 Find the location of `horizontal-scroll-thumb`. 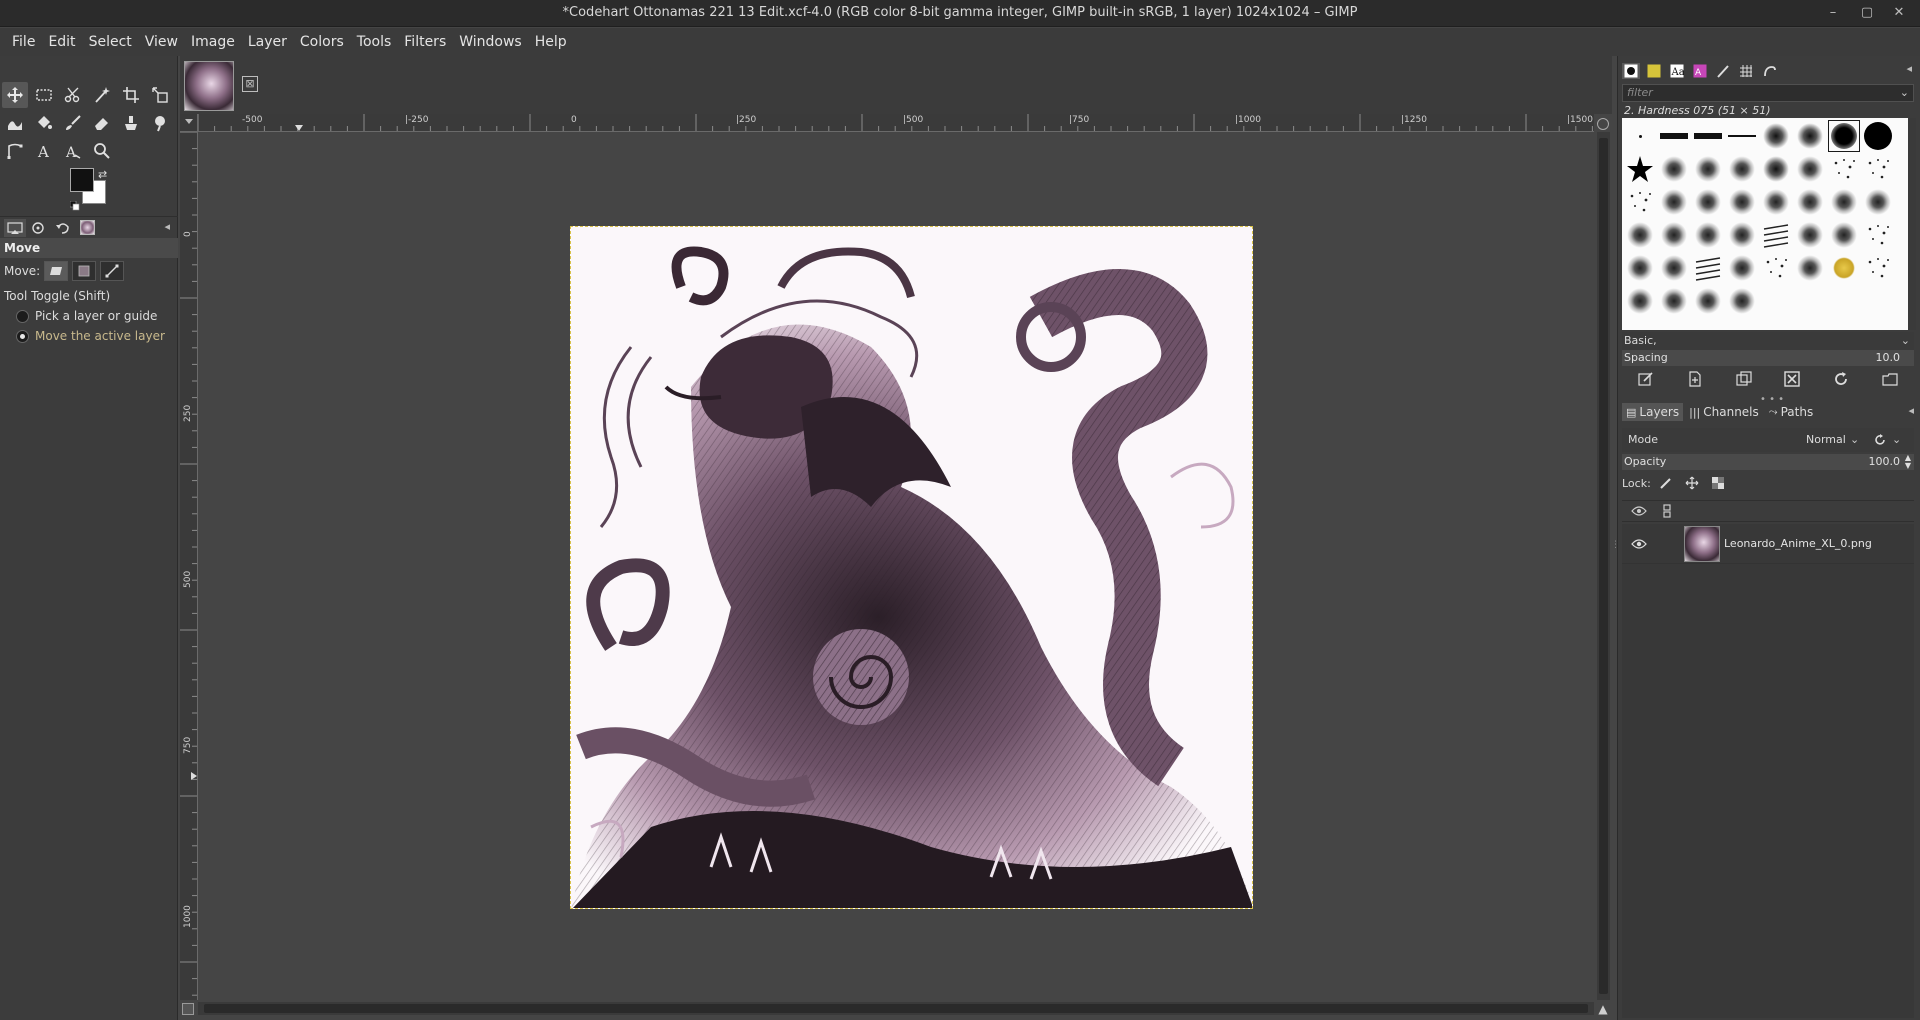

horizontal-scroll-thumb is located at coordinates (896, 1008).